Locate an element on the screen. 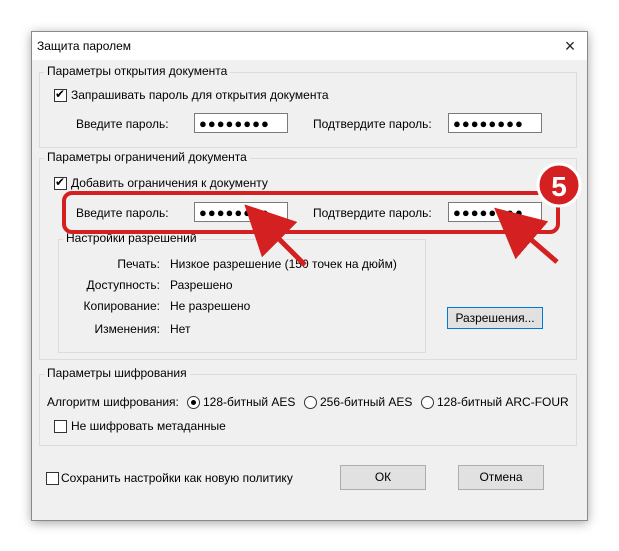  radio-aes128 is located at coordinates (193, 402).